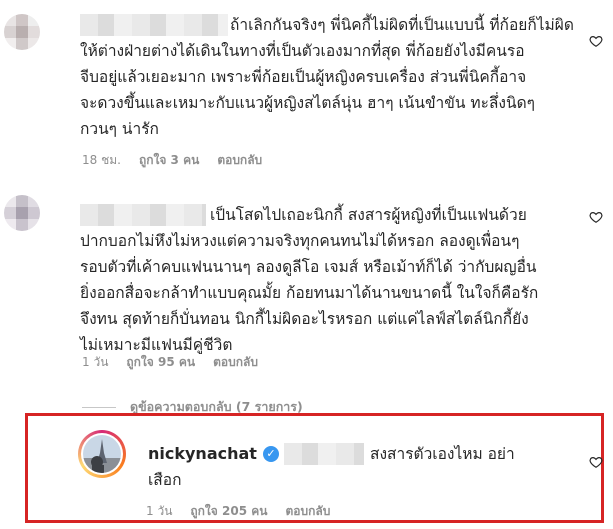  Describe the element at coordinates (101, 160) in the screenshot. I see `comment-time: 18 ชม.` at that location.